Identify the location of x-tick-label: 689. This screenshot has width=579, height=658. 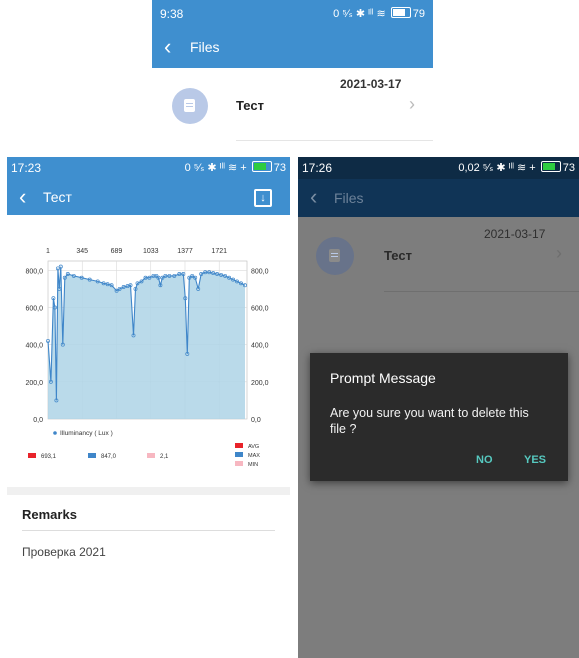
(117, 251).